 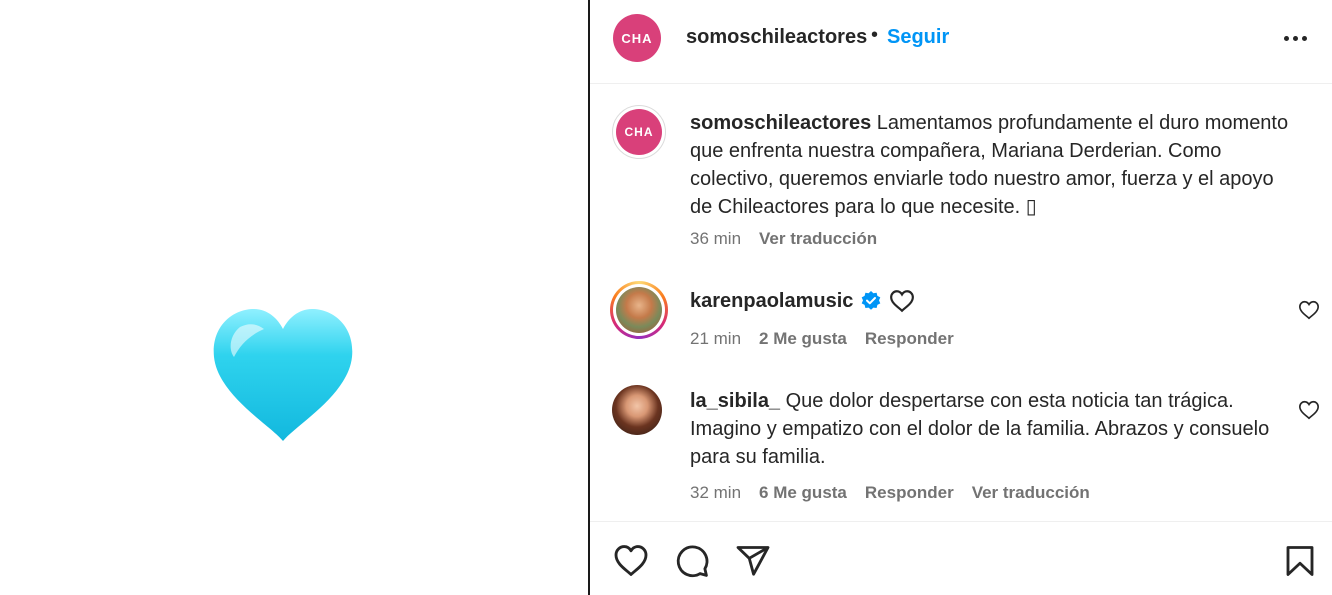 What do you see at coordinates (637, 410) in the screenshot?
I see `avatar-la_sibila_` at bounding box center [637, 410].